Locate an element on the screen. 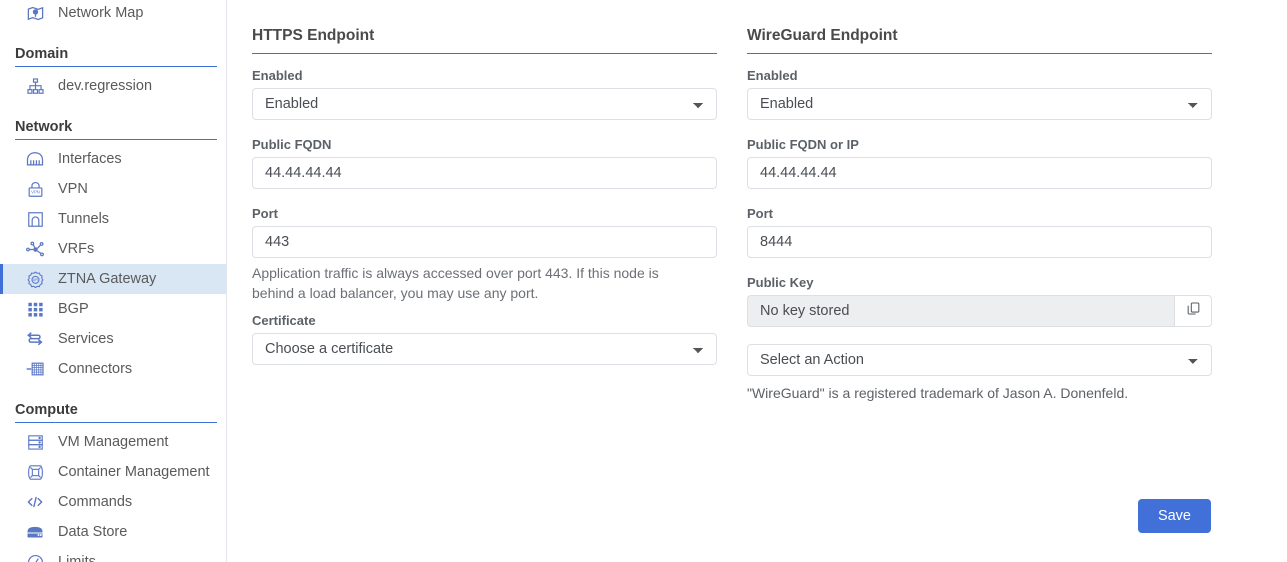  sidebar-section-compute: Compute is located at coordinates (116, 412).